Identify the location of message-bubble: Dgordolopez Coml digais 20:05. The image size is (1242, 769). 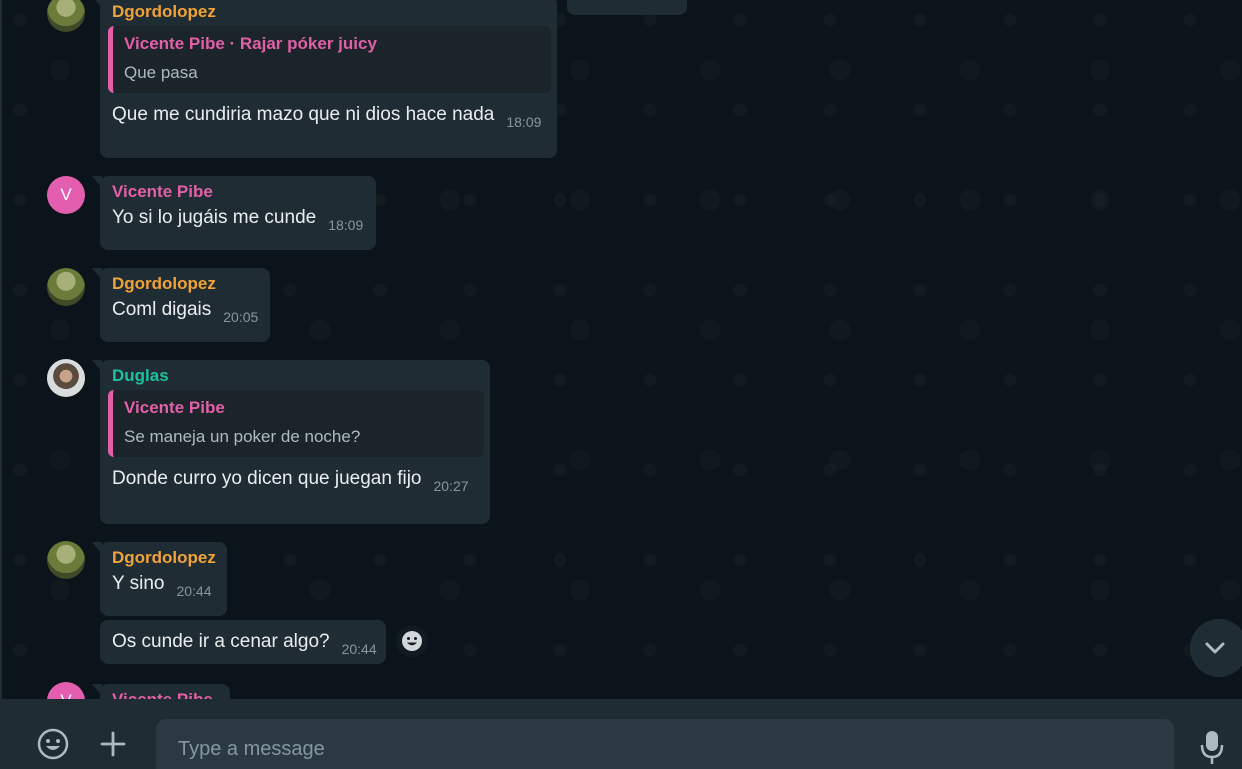
(181, 305).